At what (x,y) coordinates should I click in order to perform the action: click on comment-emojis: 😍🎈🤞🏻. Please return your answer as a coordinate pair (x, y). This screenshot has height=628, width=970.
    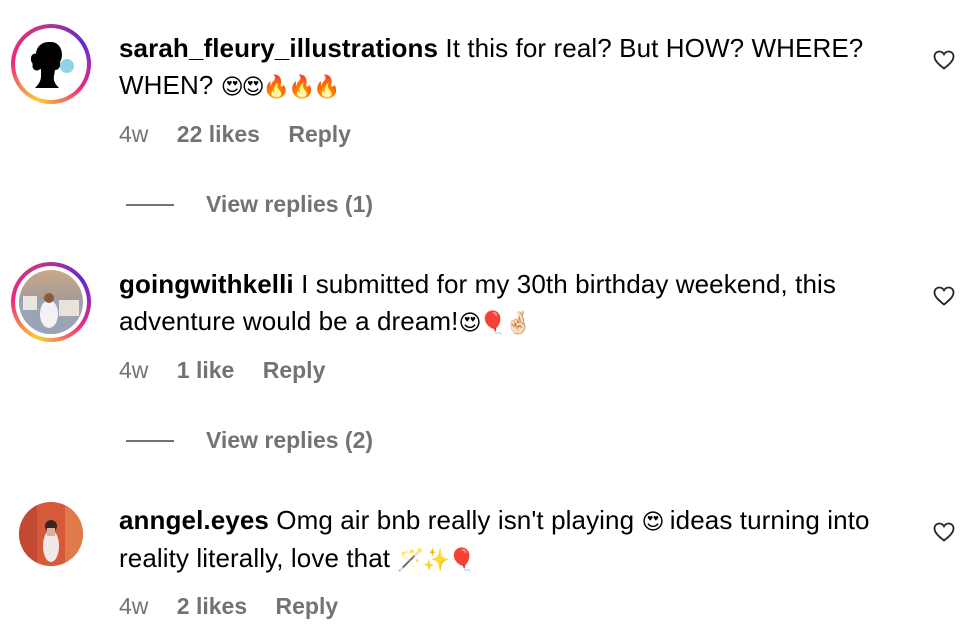
    Looking at the image, I should click on (495, 322).